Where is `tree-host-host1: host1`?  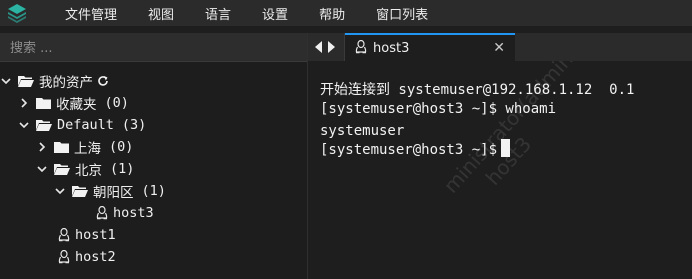 tree-host-host1: host1 is located at coordinates (87, 235).